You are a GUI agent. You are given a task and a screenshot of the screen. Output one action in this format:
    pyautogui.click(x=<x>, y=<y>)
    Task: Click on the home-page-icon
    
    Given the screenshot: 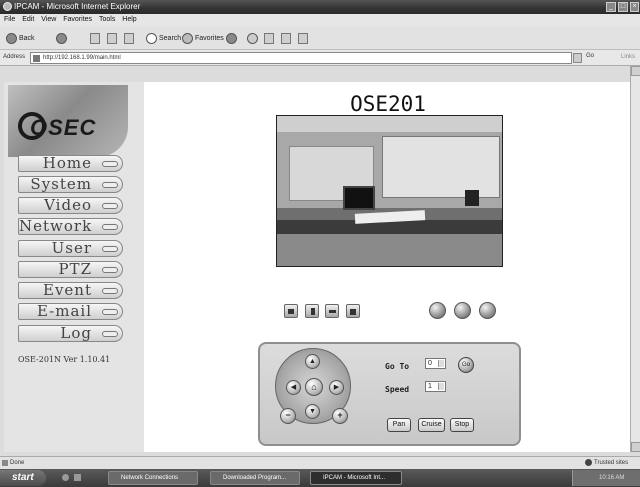 What is the action you would take?
    pyautogui.click(x=129, y=38)
    